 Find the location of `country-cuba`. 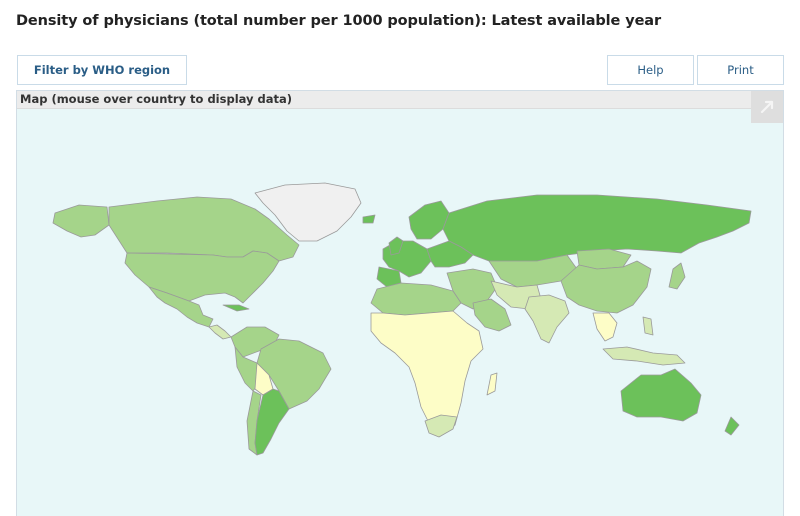

country-cuba is located at coordinates (236, 308).